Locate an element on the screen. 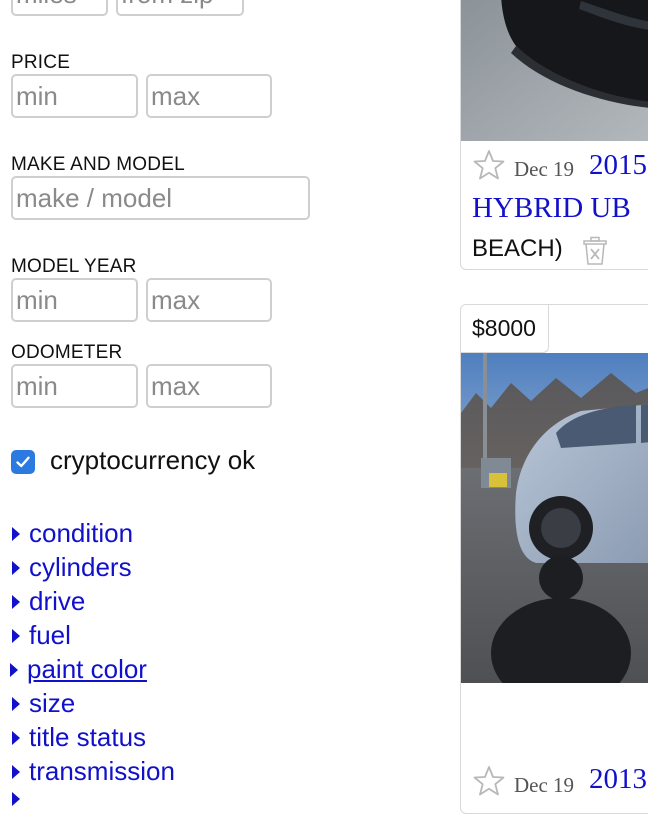  odometer-max-input is located at coordinates (209, 386).